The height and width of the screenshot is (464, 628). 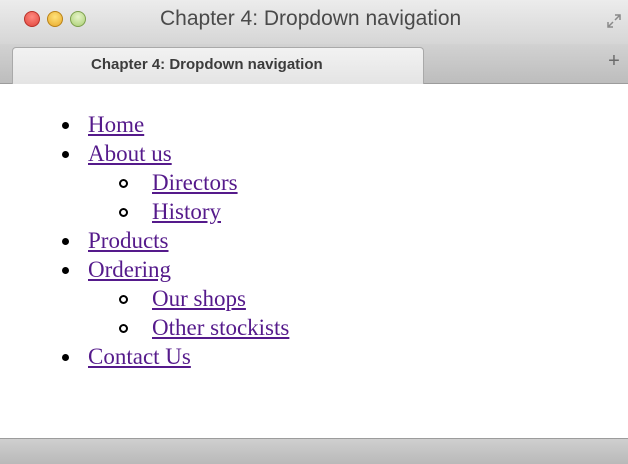 I want to click on link-home: Home, so click(x=116, y=124).